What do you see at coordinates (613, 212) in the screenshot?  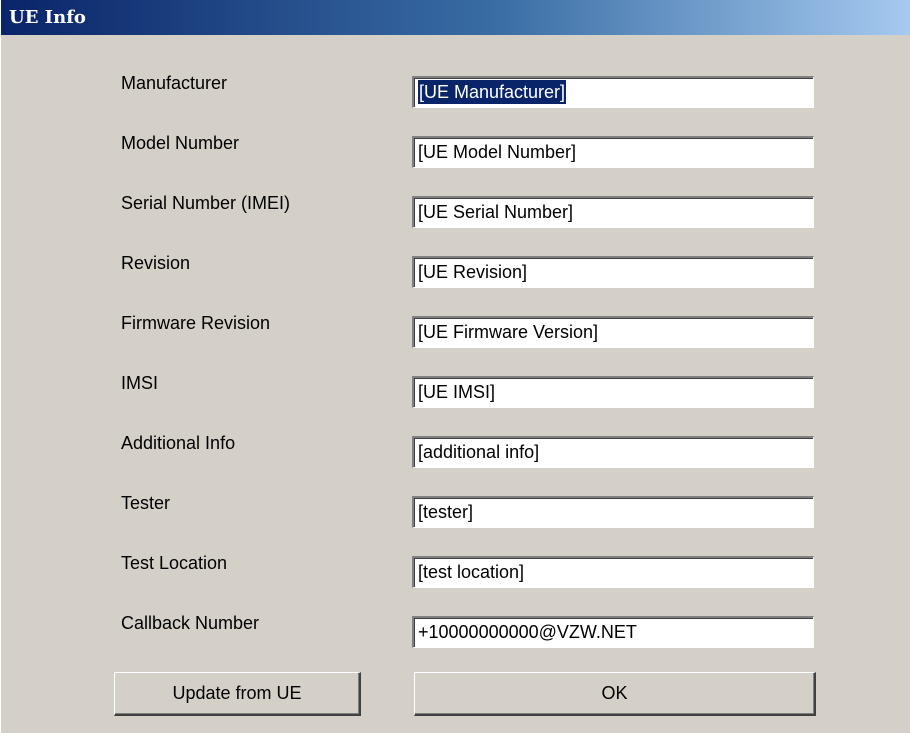 I see `serial-number-field` at bounding box center [613, 212].